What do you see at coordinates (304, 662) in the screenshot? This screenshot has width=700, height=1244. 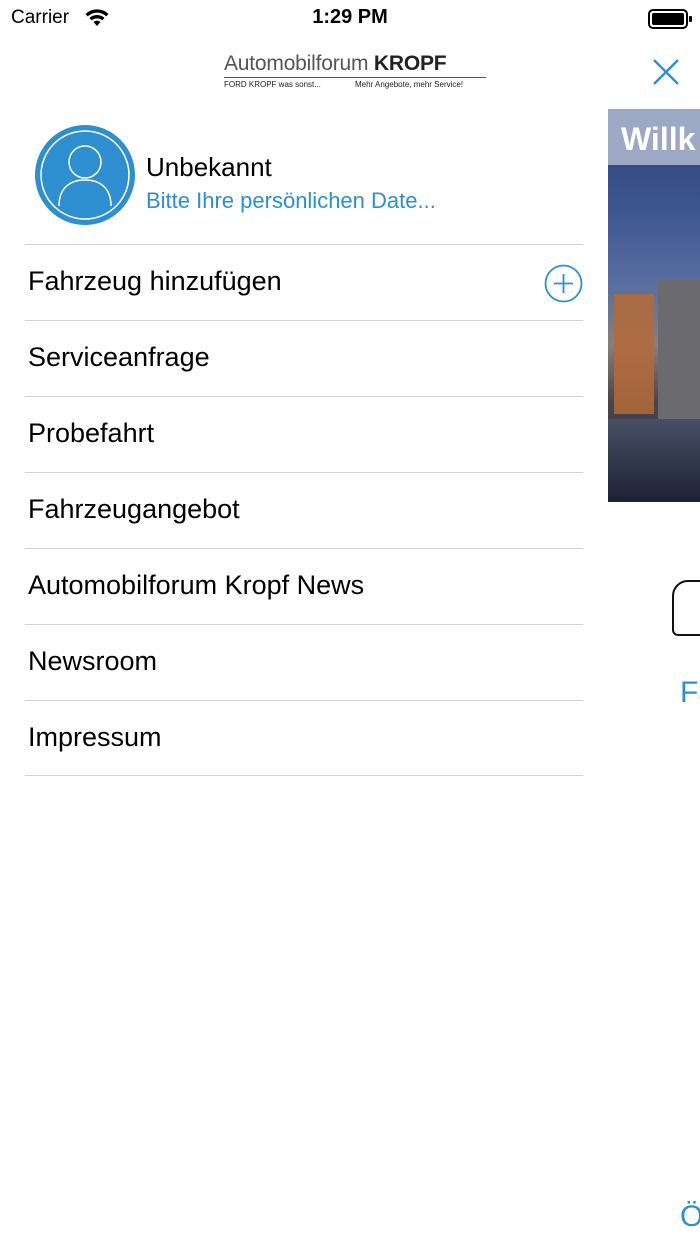 I see `menu-item-newsroom: Newsroom` at bounding box center [304, 662].